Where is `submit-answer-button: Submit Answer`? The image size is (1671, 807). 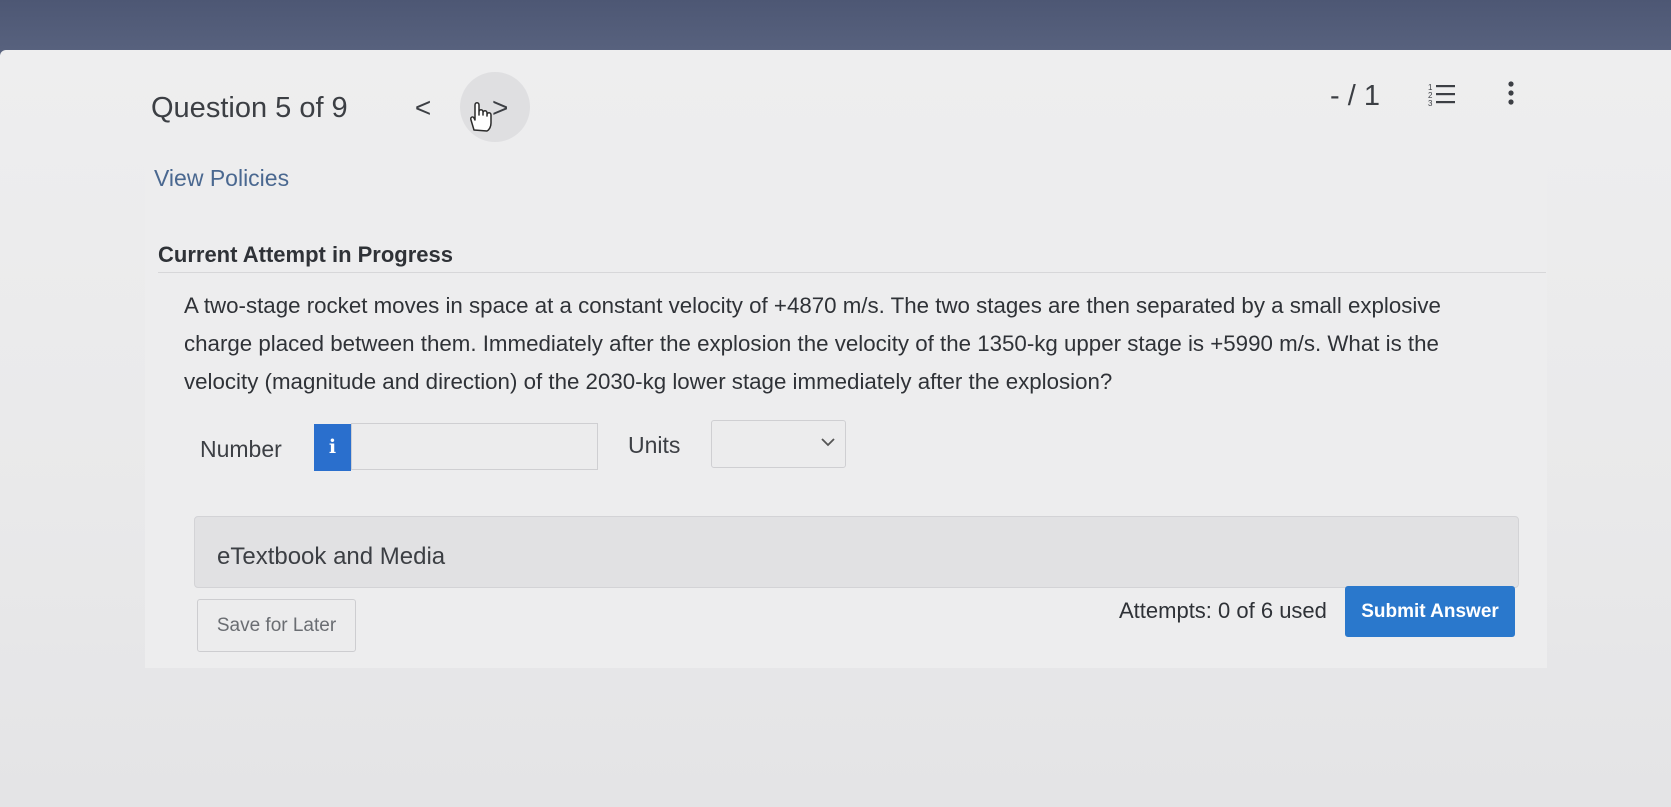 submit-answer-button: Submit Answer is located at coordinates (1430, 611).